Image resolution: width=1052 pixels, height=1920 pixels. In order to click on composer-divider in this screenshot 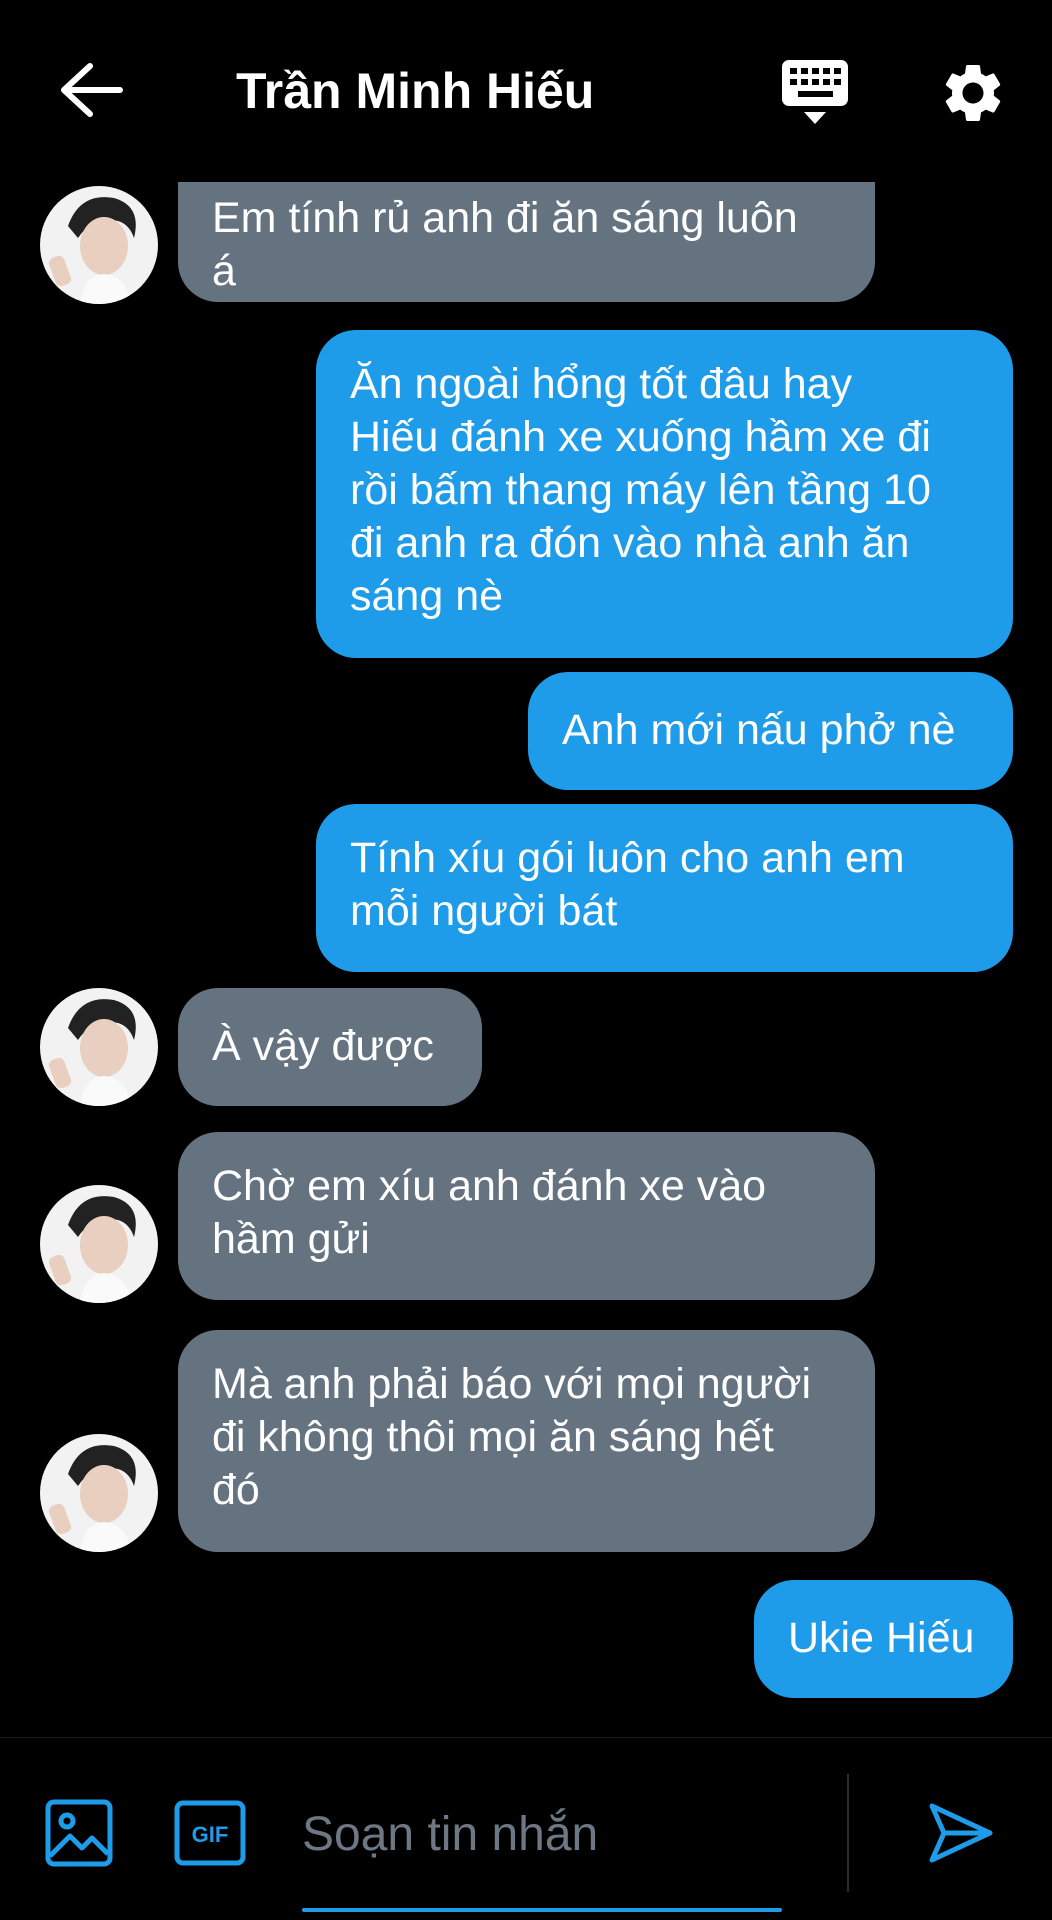, I will do `click(848, 1833)`.